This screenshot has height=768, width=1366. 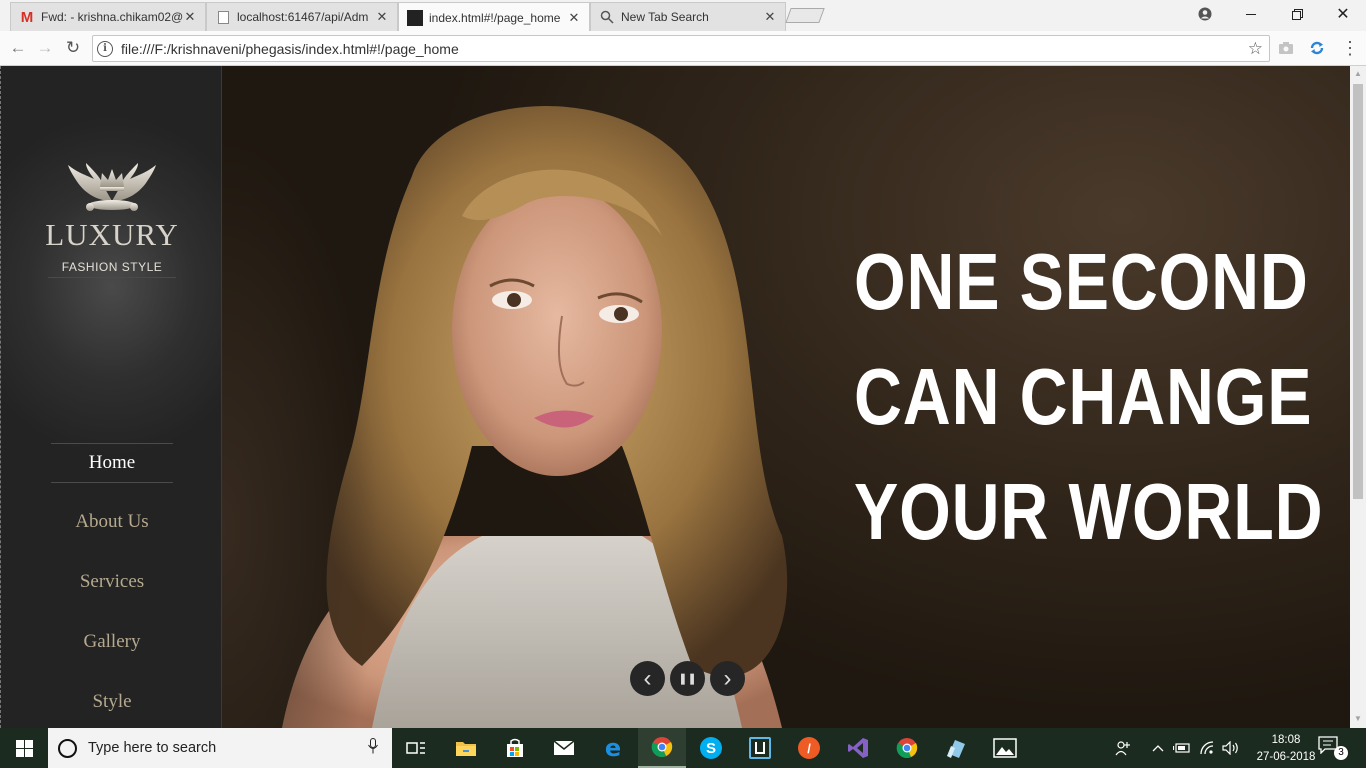 What do you see at coordinates (1286, 48) in the screenshot?
I see `camera-extension-icon` at bounding box center [1286, 48].